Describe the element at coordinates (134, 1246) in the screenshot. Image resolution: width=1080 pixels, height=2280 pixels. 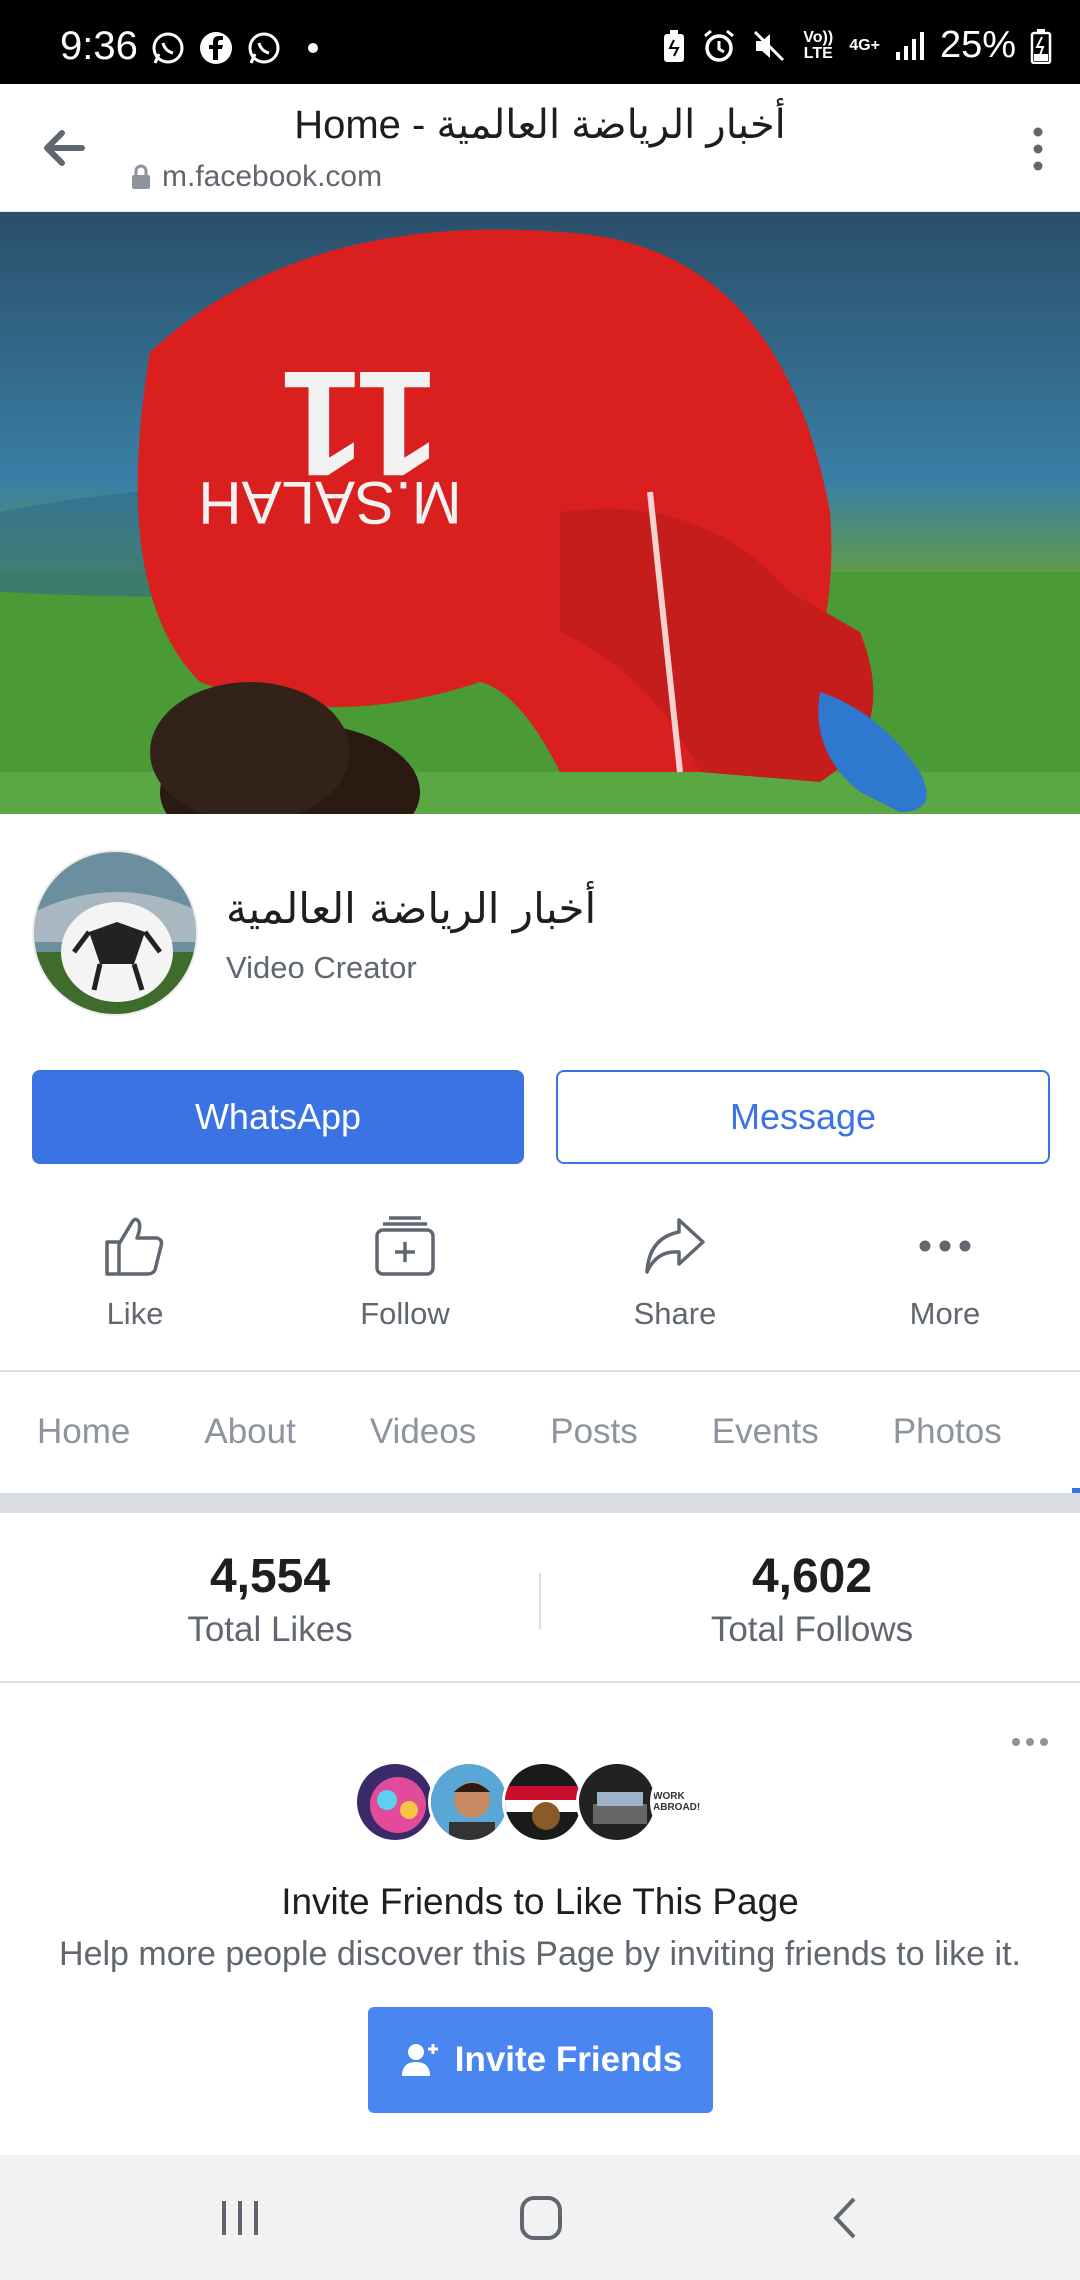
I see `thumbs-up-icon` at that location.